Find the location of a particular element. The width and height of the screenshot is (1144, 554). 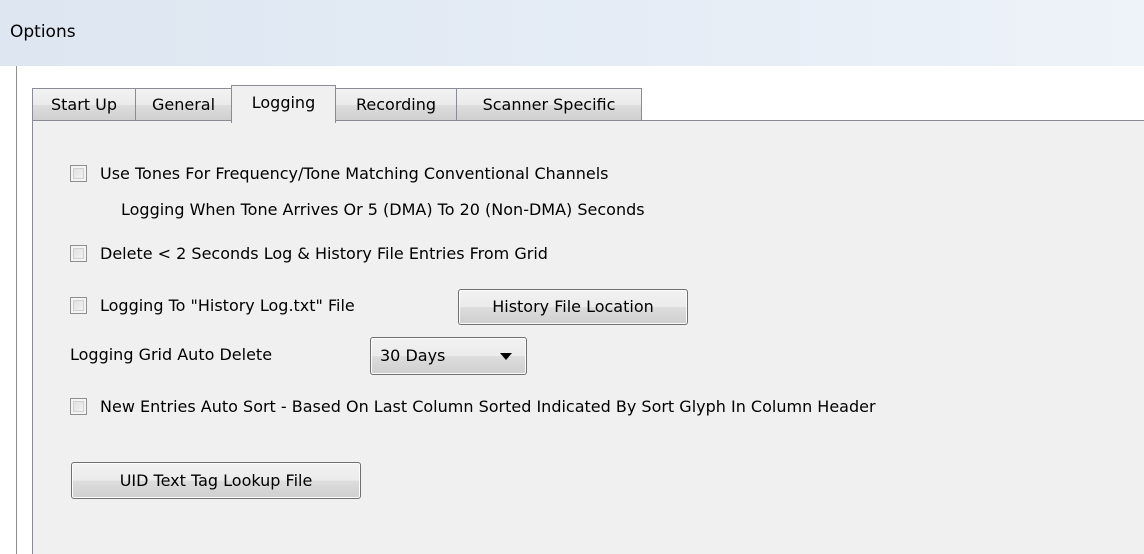

window-frame-left is located at coordinates (16, 310).